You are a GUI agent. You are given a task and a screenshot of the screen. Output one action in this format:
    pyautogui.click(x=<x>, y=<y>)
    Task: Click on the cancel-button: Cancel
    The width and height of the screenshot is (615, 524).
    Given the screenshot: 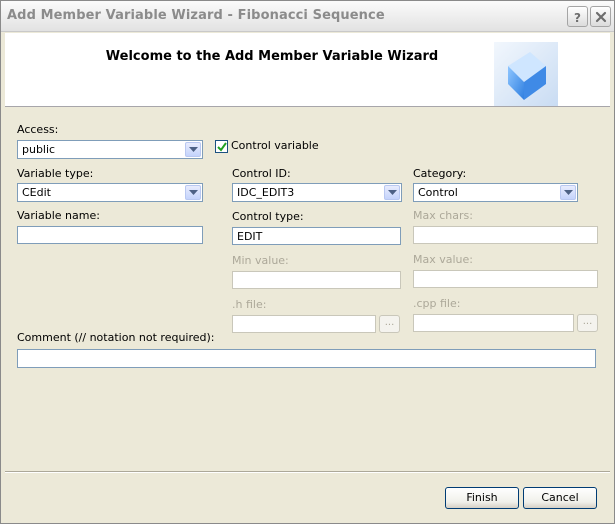 What is the action you would take?
    pyautogui.click(x=560, y=498)
    